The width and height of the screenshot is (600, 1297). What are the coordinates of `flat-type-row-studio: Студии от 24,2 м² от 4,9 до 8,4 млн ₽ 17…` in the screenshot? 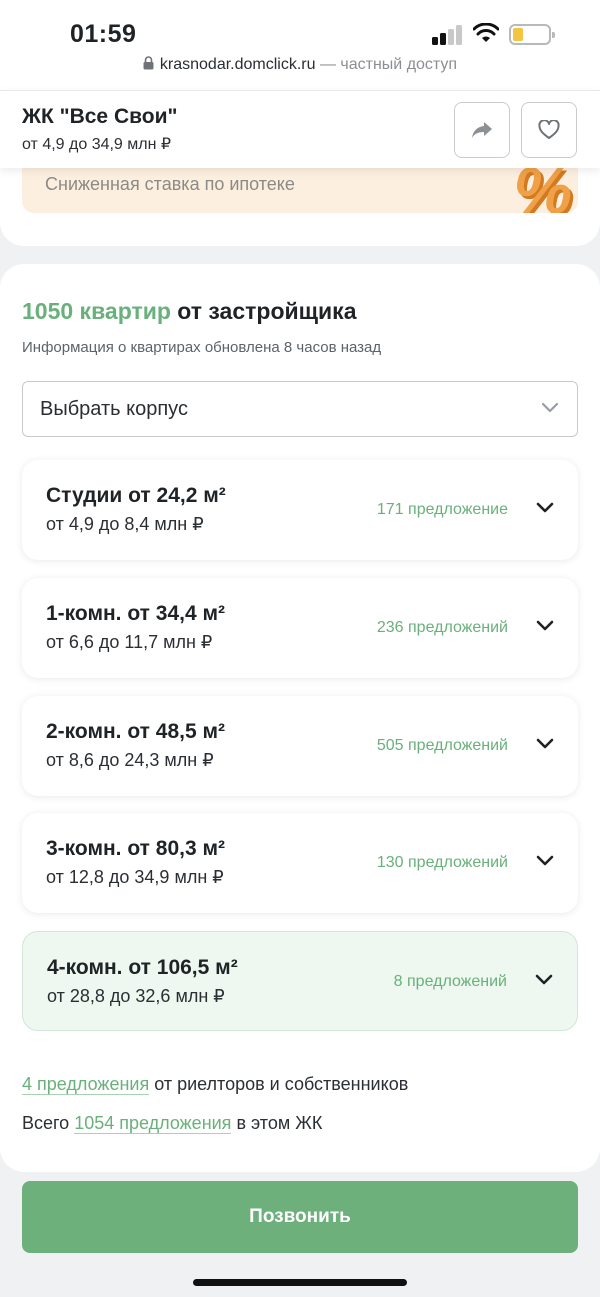 It's located at (300, 510).